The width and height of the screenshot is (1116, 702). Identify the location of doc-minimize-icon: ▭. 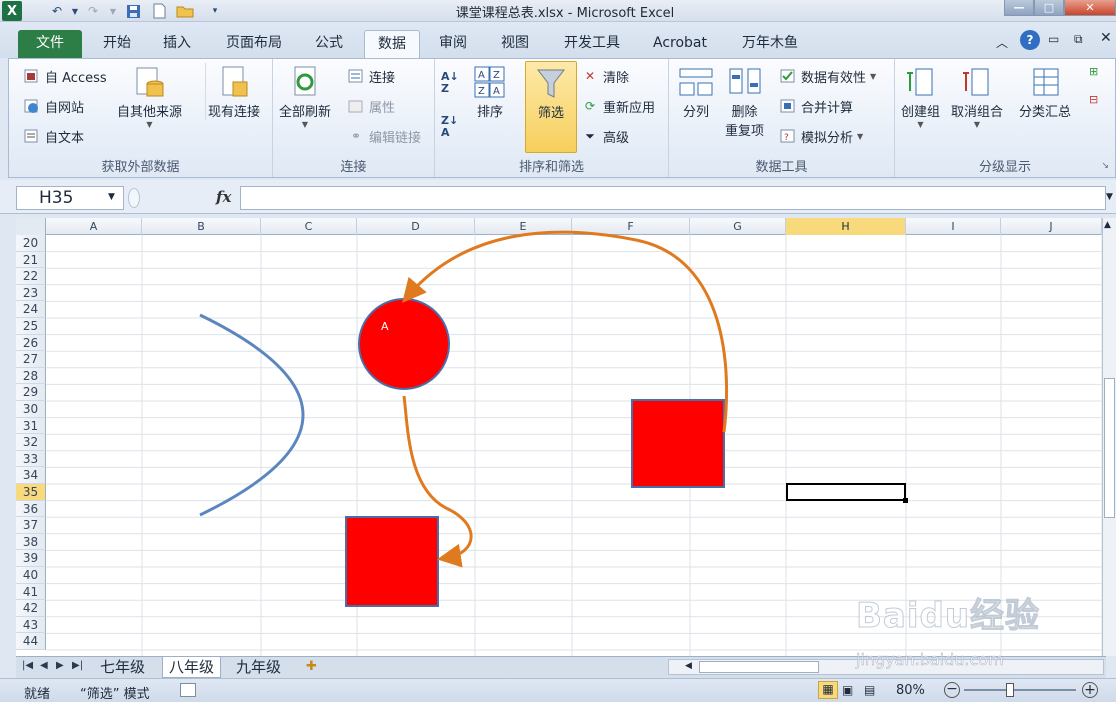
(1053, 39).